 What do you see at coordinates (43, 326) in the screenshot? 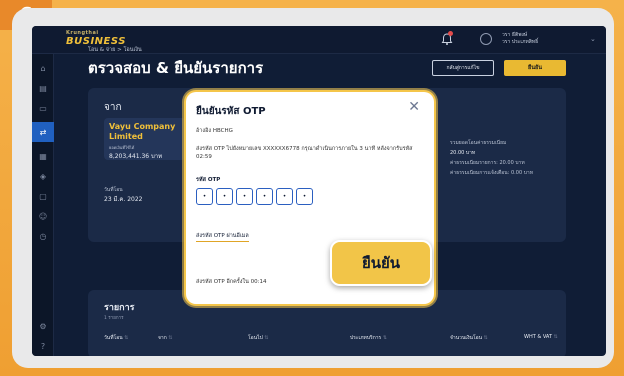
I see `settings-icon: ⚙` at bounding box center [43, 326].